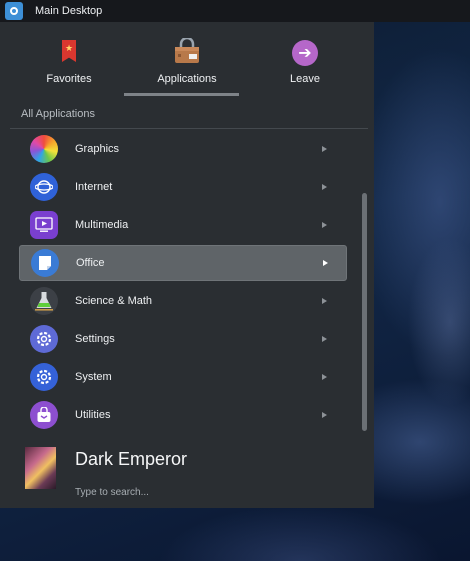 This screenshot has width=470, height=561. What do you see at coordinates (187, 79) in the screenshot?
I see `tab-applications-label: Applications` at bounding box center [187, 79].